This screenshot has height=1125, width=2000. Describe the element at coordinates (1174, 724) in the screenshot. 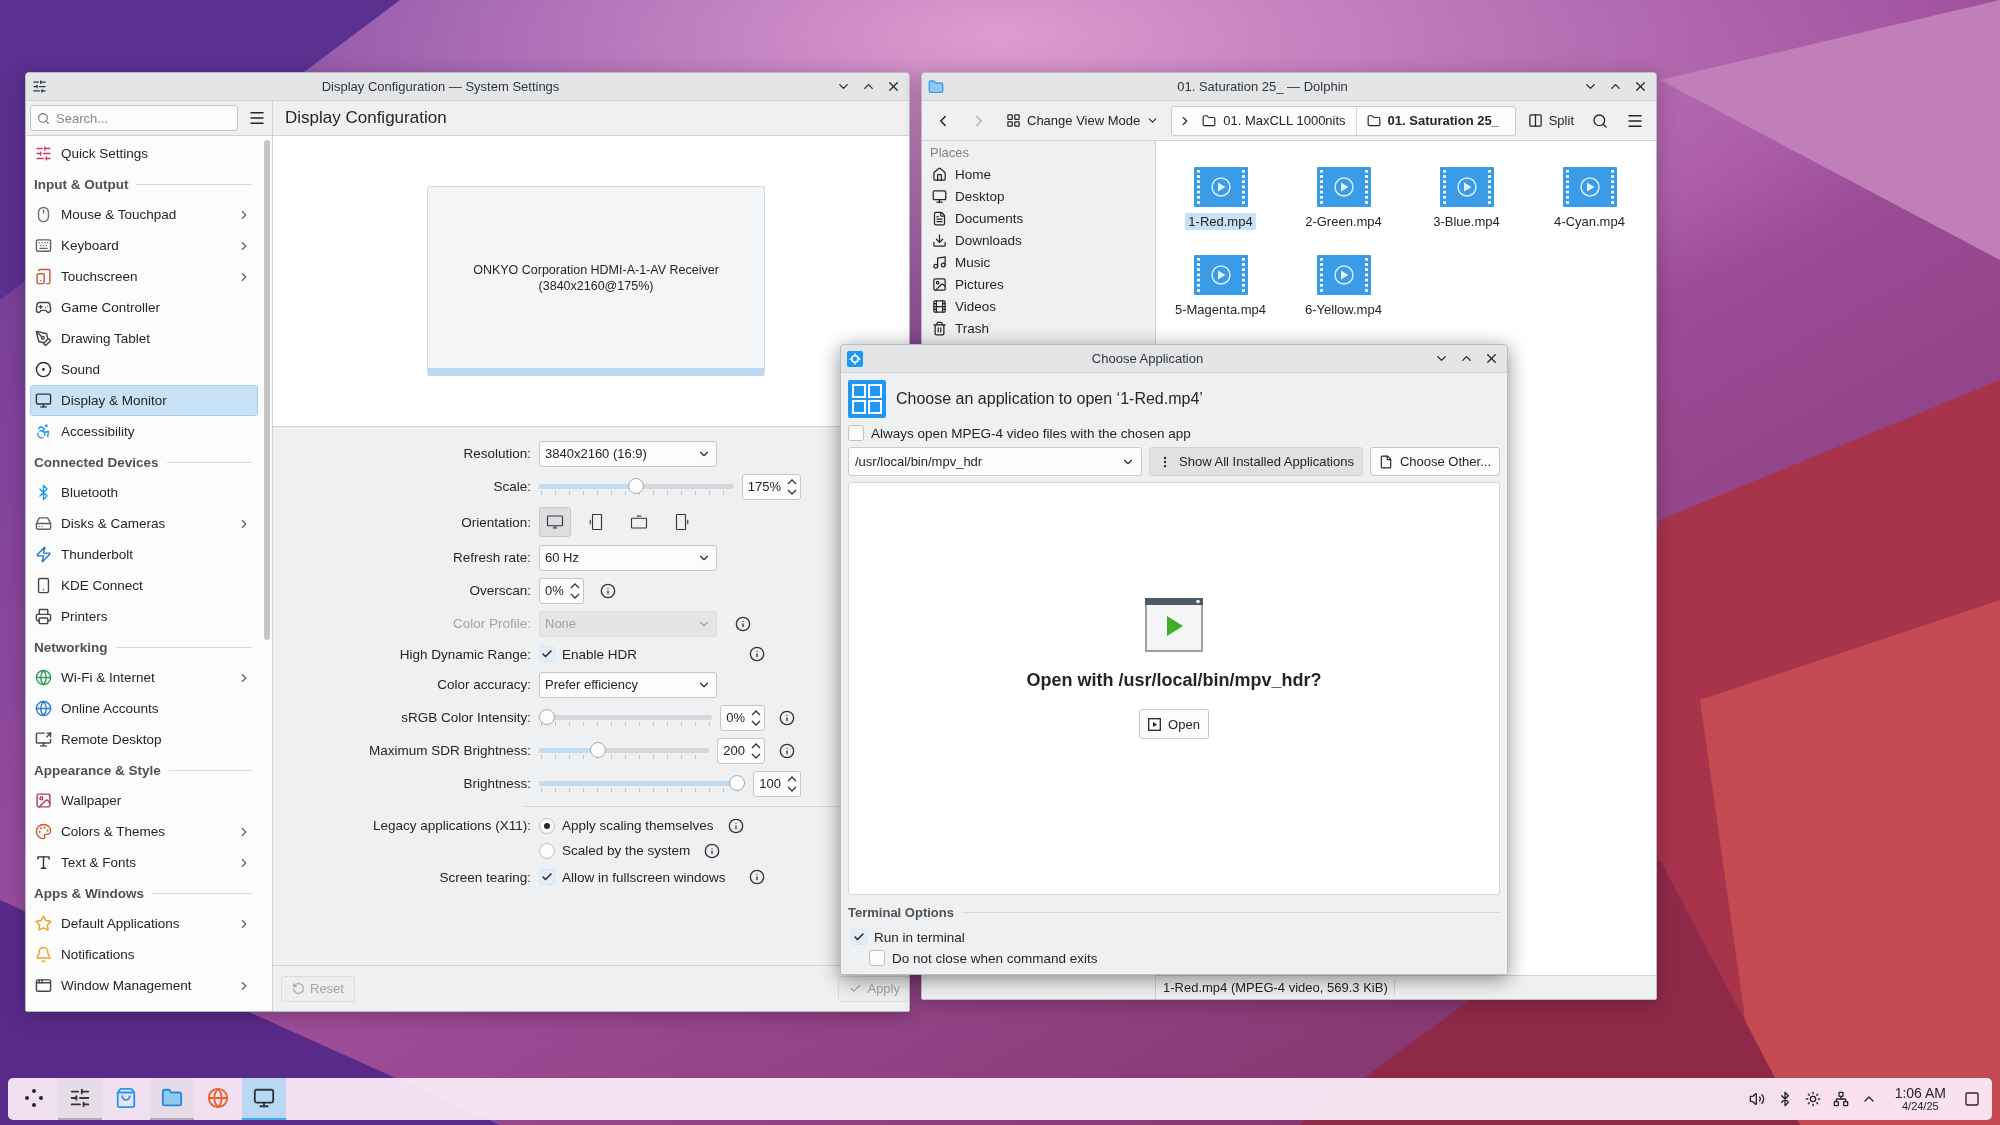

I see `open-button: Open` at that location.